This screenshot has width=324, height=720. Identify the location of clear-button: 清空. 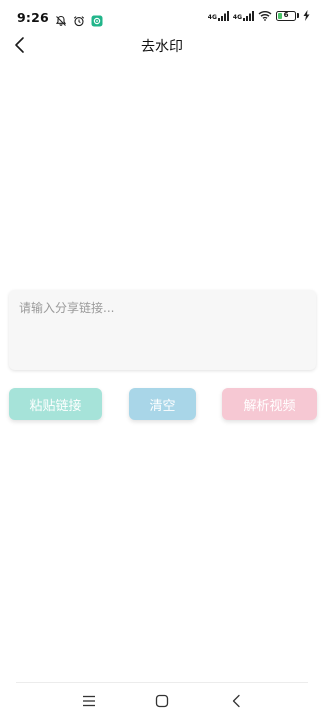
(162, 404).